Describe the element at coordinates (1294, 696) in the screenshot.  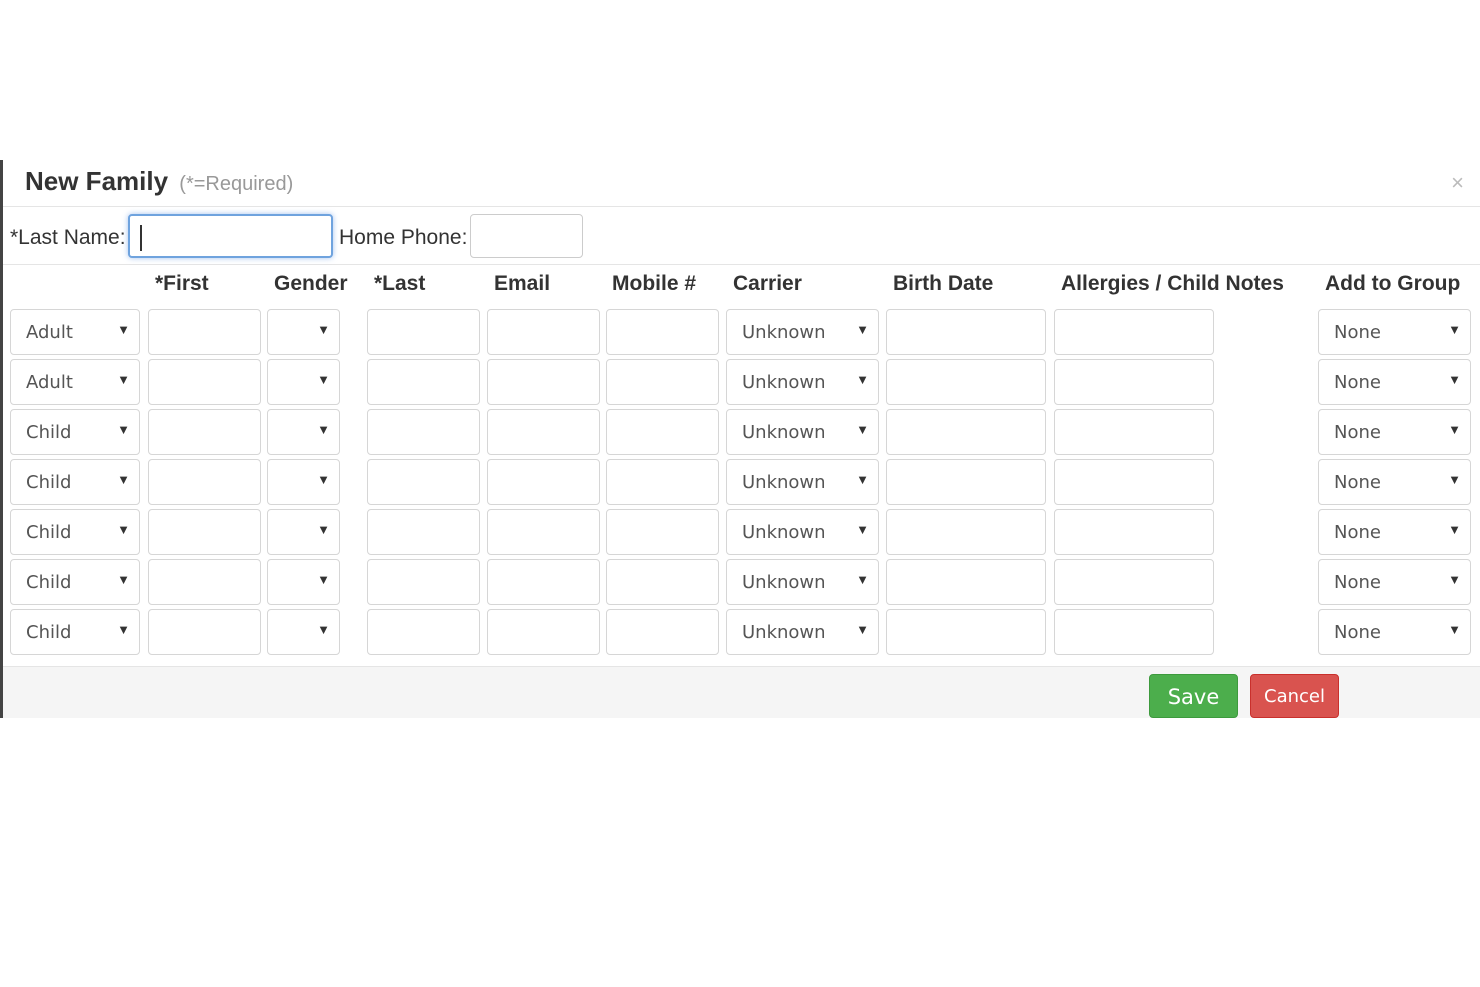
I see `cancel-button: Cancel` at that location.